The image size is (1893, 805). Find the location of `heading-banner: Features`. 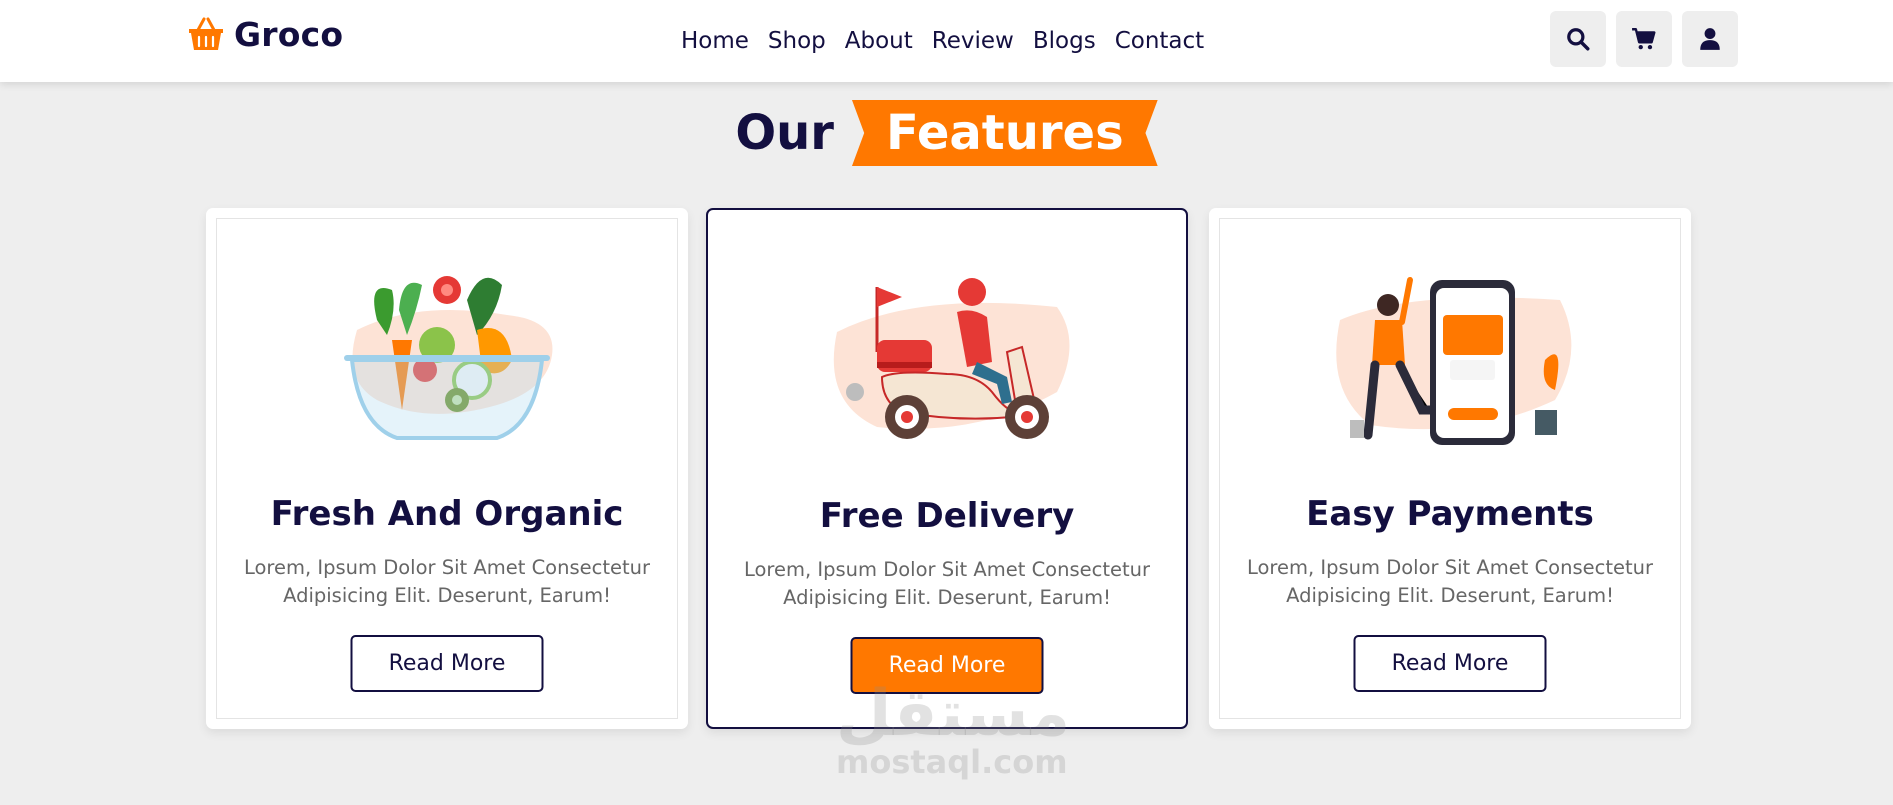

heading-banner: Features is located at coordinates (1004, 133).